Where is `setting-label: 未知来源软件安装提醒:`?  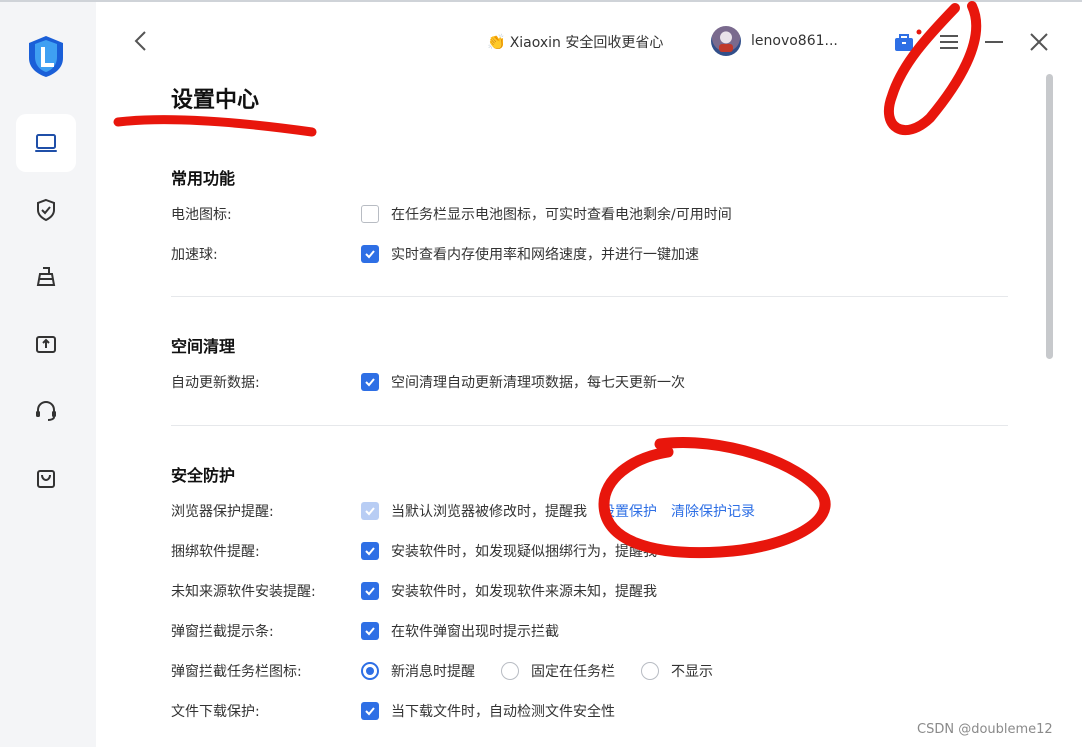 setting-label: 未知来源软件安装提醒: is located at coordinates (243, 592).